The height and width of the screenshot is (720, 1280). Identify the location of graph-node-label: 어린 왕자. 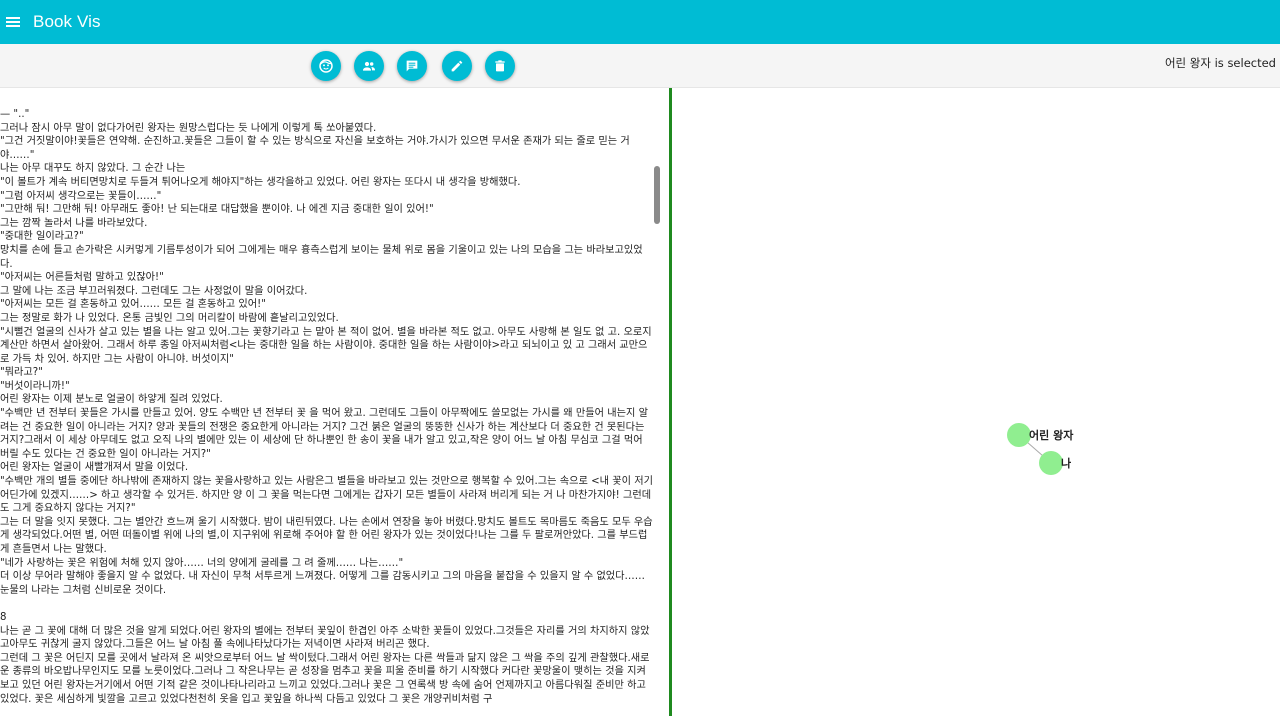
(1051, 435).